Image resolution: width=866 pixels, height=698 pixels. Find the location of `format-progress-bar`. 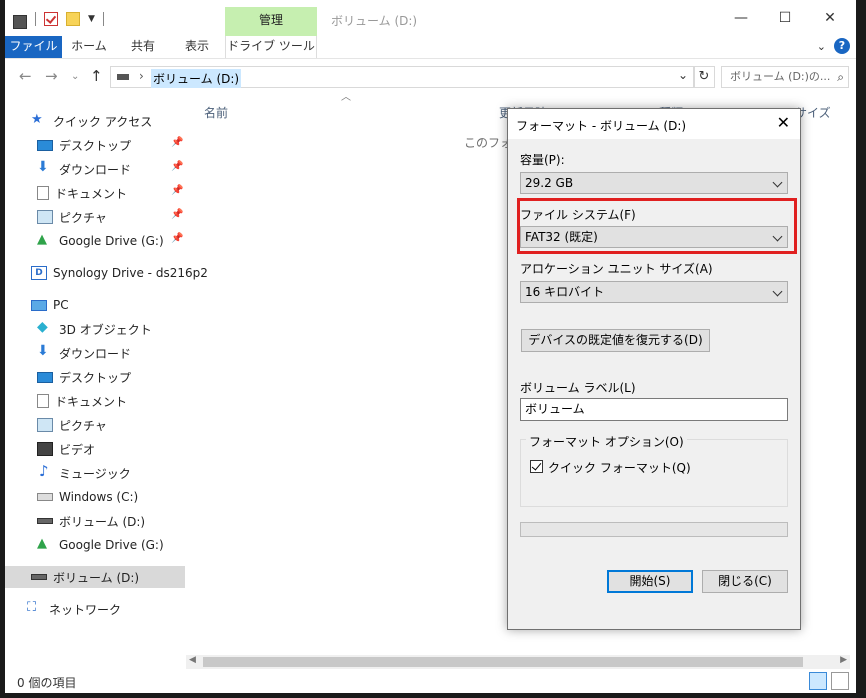

format-progress-bar is located at coordinates (654, 529).